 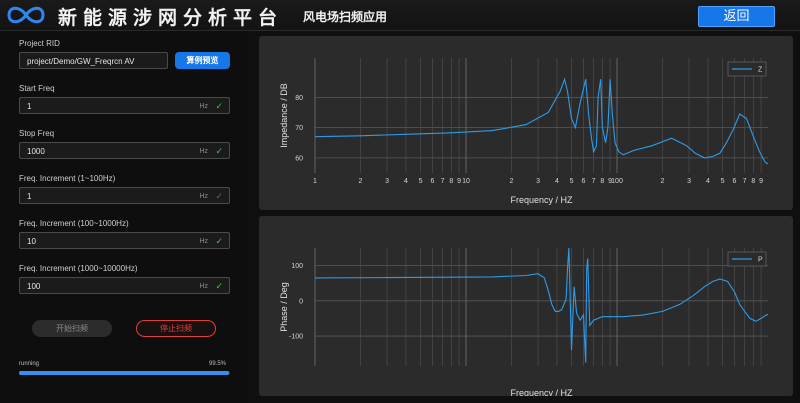 What do you see at coordinates (617, 181) in the screenshot?
I see `x-tick-label: 100` at bounding box center [617, 181].